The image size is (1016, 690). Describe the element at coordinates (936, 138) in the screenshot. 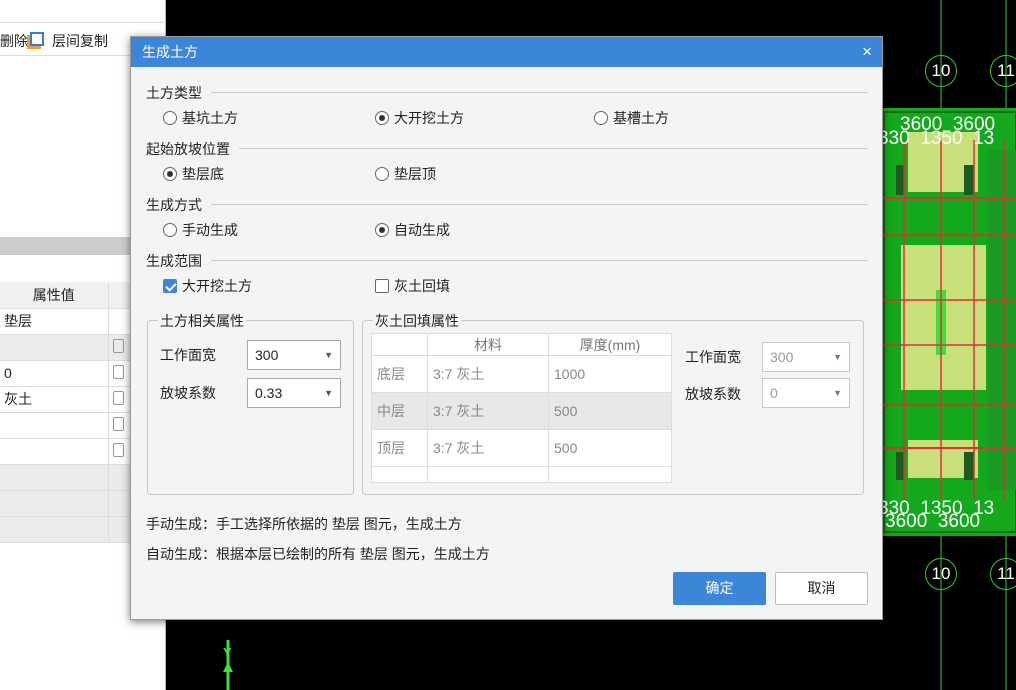

I see `dim-top-small: 330 1350 13` at that location.